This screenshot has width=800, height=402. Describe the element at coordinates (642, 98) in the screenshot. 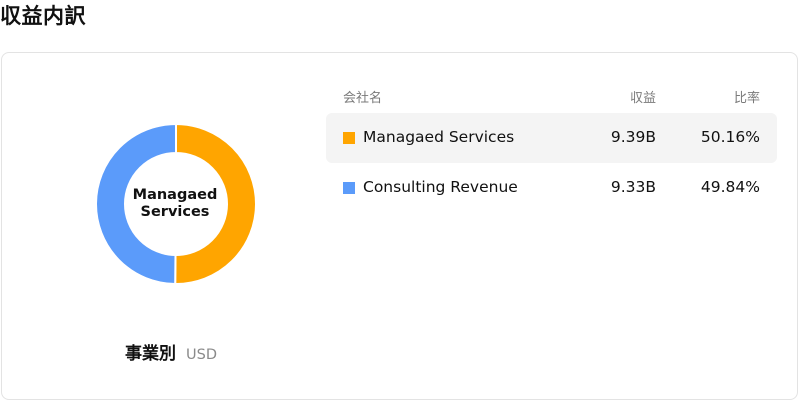

I see `header-revenue: 収益` at that location.